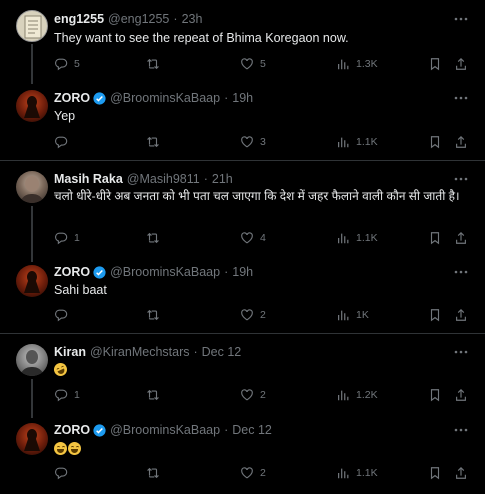  What do you see at coordinates (67, 64) in the screenshot?
I see `reply-button: 5` at bounding box center [67, 64].